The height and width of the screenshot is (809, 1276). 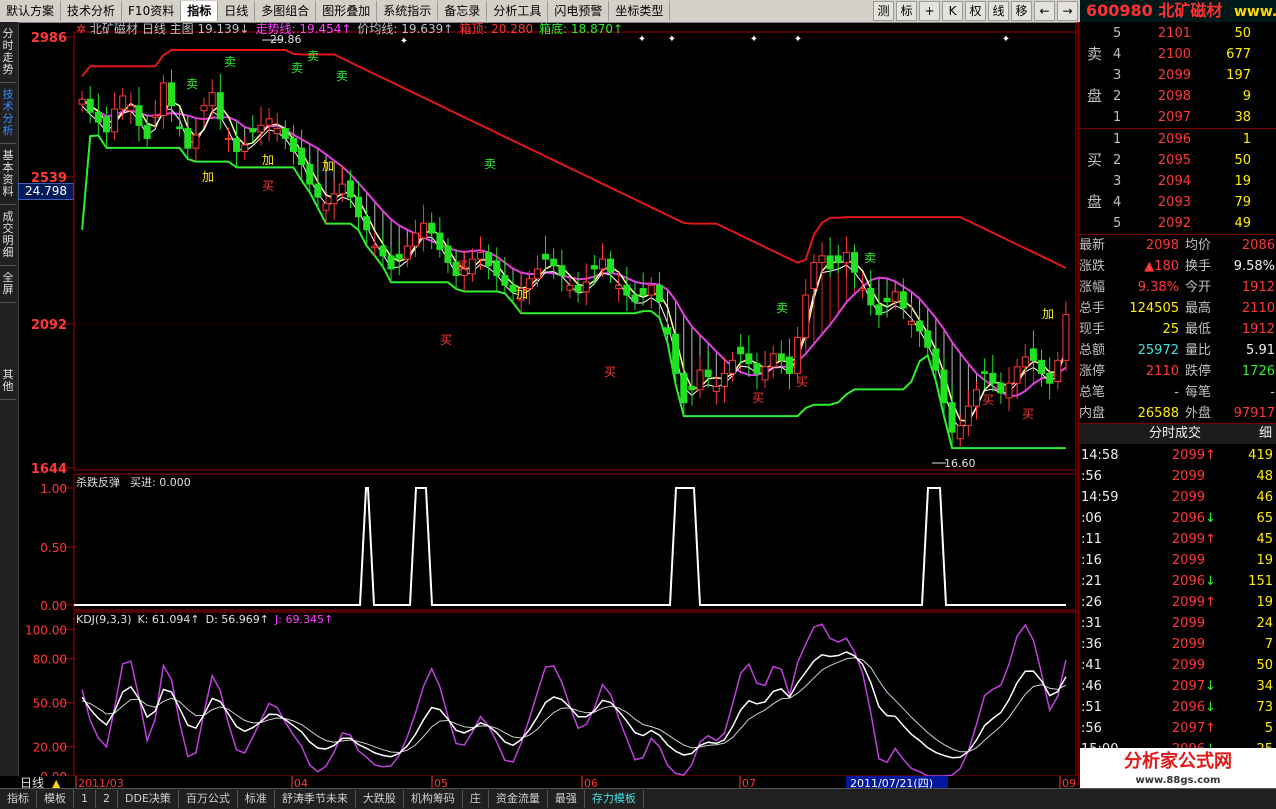 I want to click on kdj-j-line, so click(x=574, y=700).